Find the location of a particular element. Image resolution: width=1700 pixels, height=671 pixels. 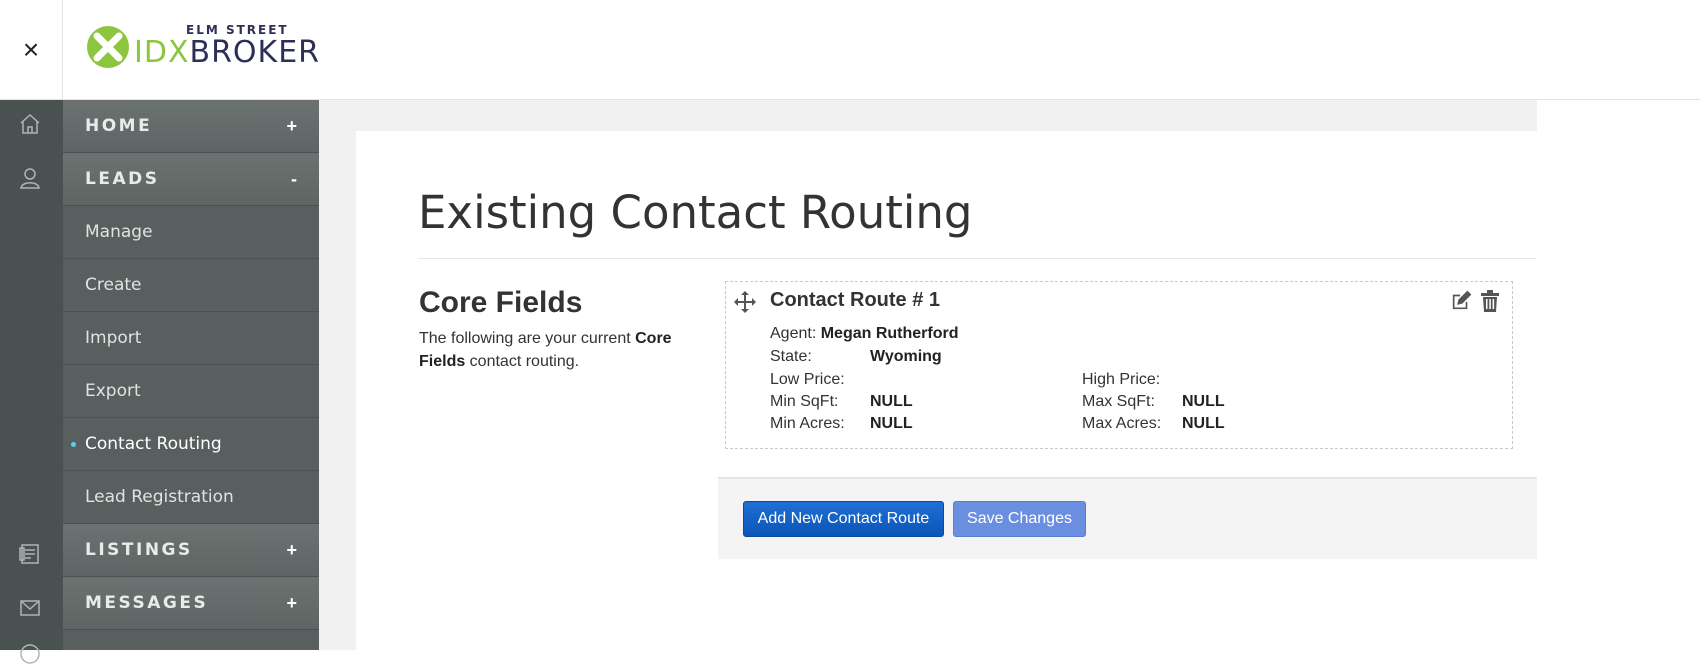

nav-section-home: HOME + is located at coordinates (191, 126).